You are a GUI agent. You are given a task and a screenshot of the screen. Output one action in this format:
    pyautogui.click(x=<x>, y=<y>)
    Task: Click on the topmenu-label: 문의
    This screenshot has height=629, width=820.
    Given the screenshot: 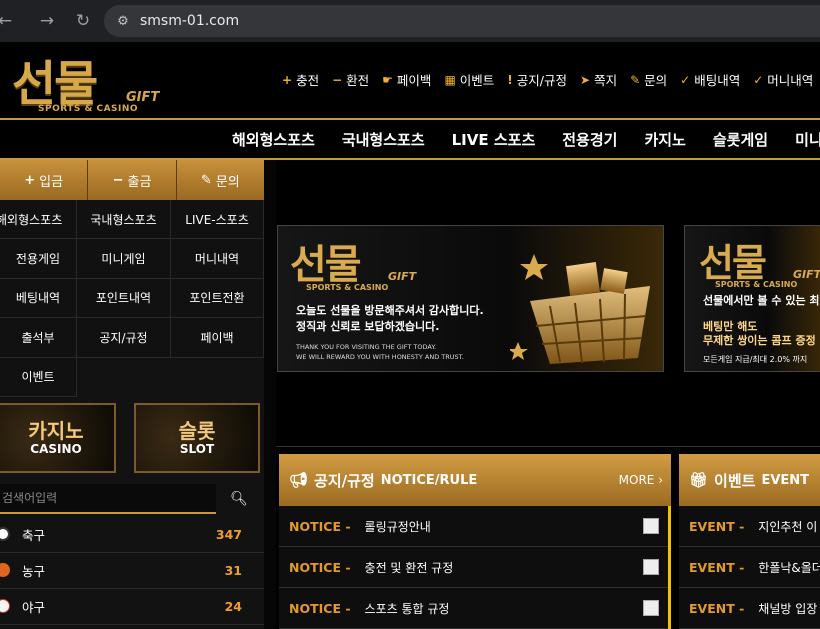 What is the action you would take?
    pyautogui.click(x=656, y=80)
    